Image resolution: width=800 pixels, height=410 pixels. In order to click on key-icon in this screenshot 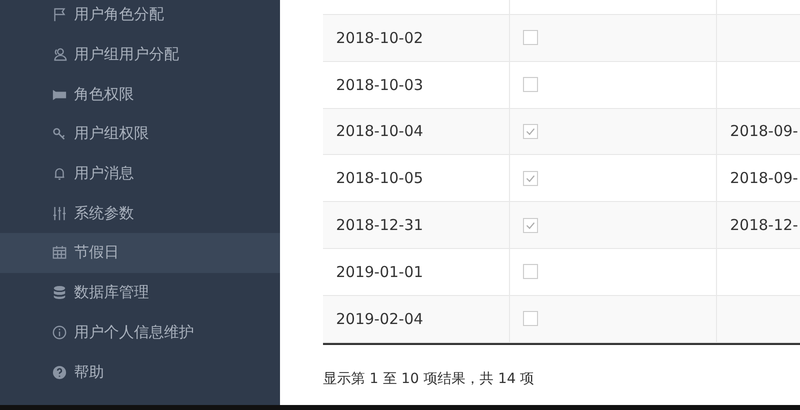, I will do `click(59, 134)`.